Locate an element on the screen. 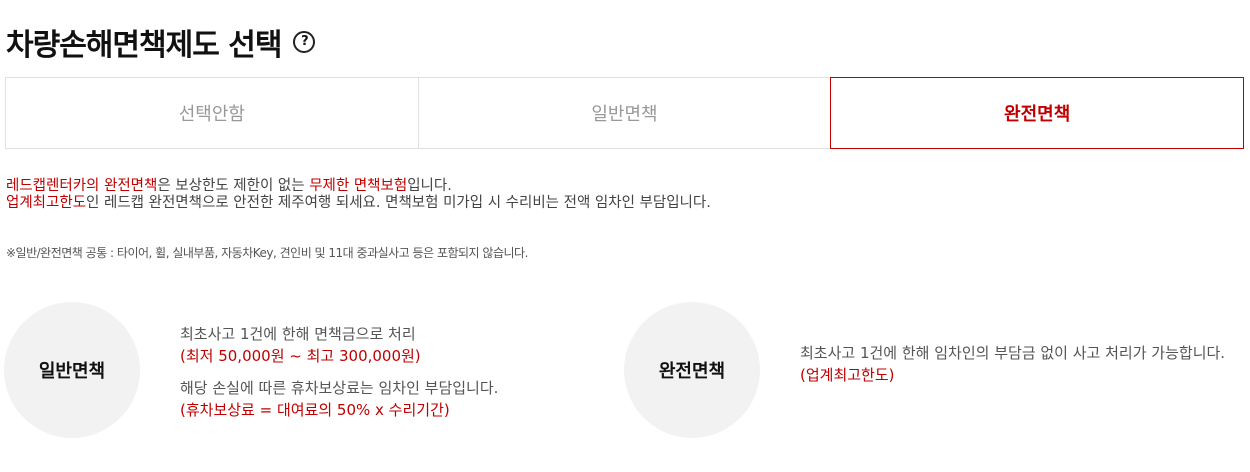  description-line-1: 레드캡렌터카의 완전면책은 보상한도 제한이 없는 무제한 면책보험입니다. is located at coordinates (358, 186).